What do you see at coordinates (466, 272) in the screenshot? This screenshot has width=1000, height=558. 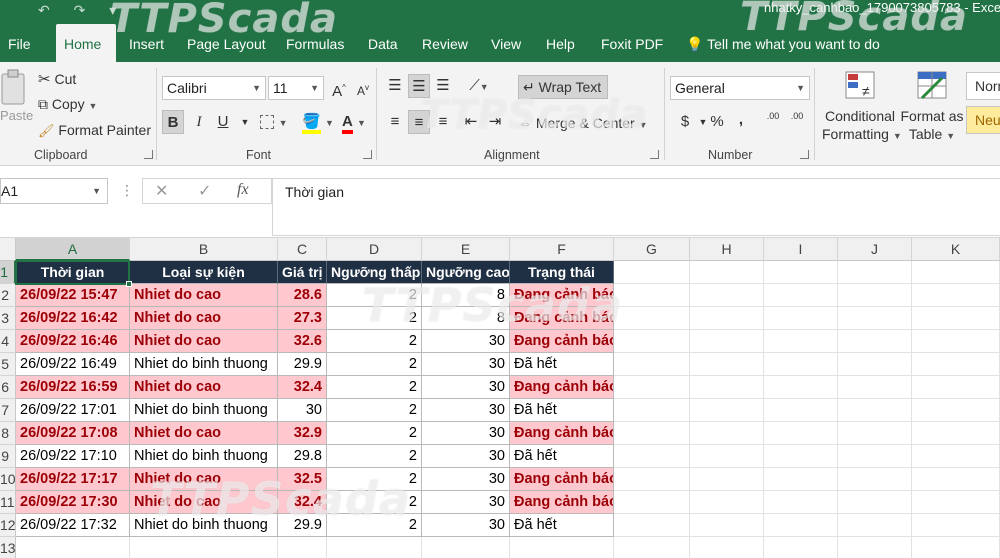 I see `table-header-cell: Ngưỡng cao` at bounding box center [466, 272].